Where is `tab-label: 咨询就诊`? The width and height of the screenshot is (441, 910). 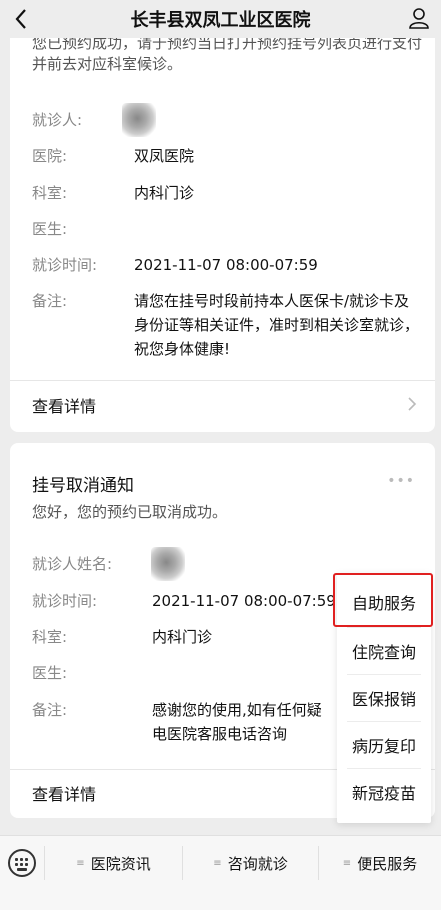 tab-label: 咨询就诊 is located at coordinates (257, 863).